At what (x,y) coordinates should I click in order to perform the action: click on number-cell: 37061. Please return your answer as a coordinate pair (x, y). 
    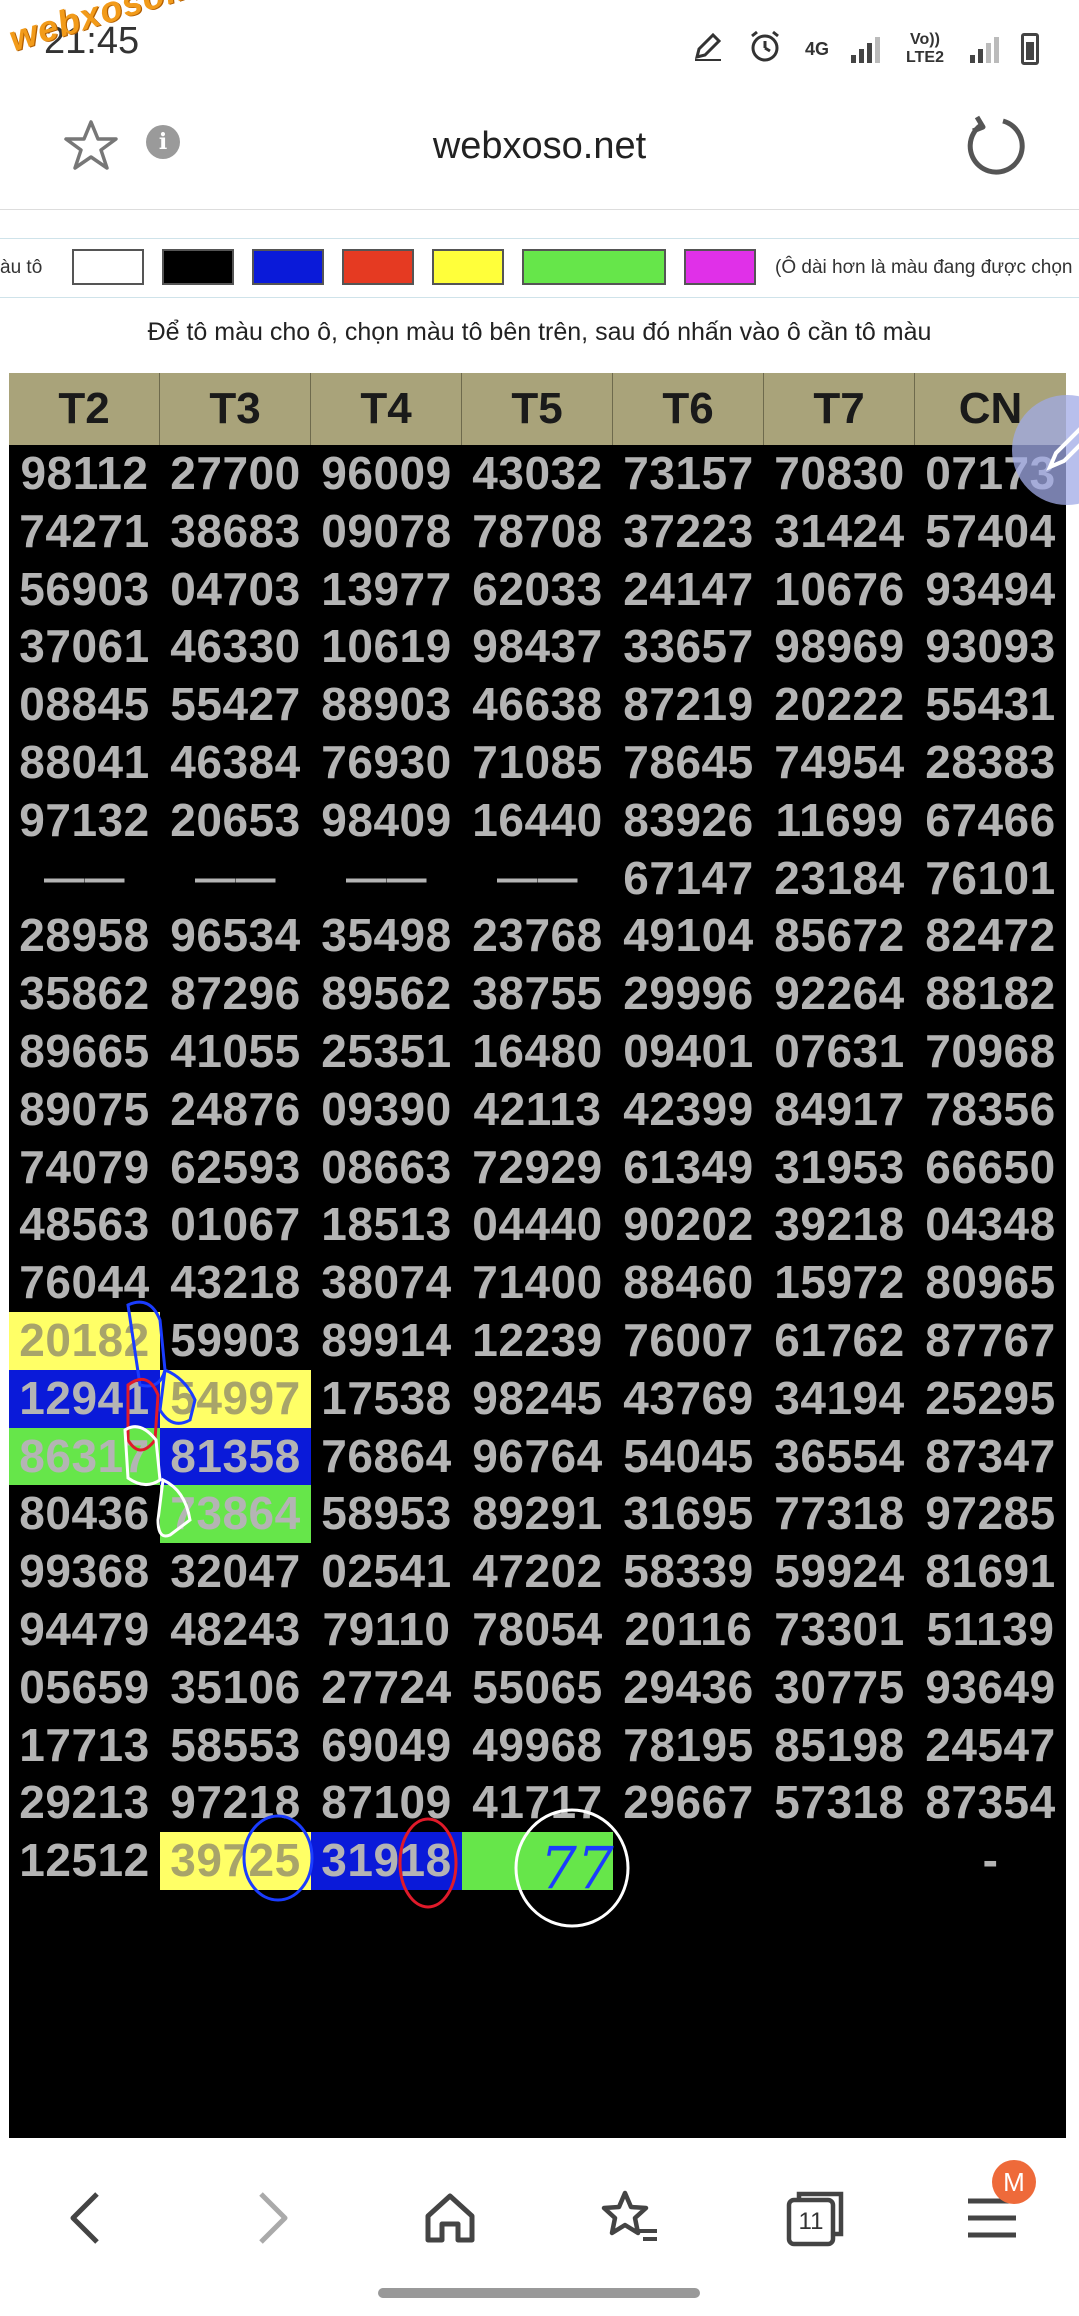
    Looking at the image, I should click on (84, 647).